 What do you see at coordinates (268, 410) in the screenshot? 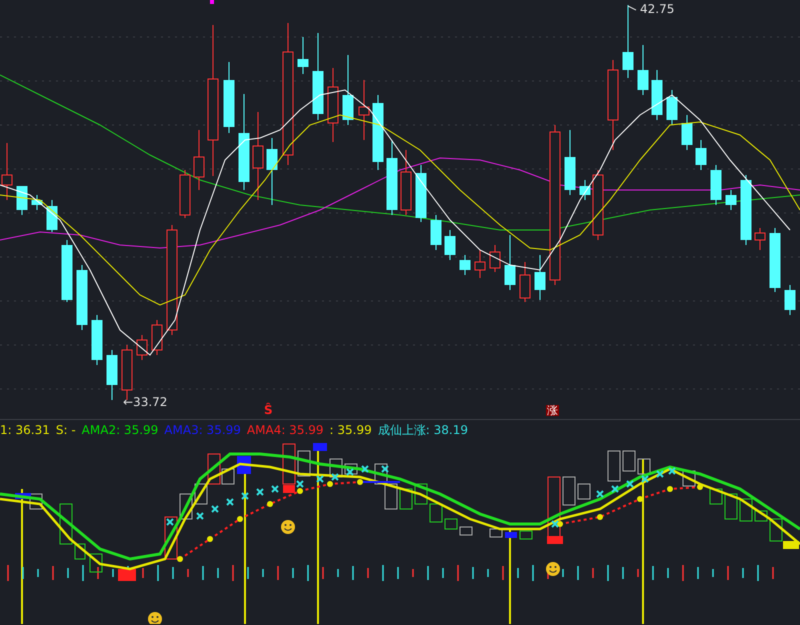
I see `signal-marker: Ŝ` at bounding box center [268, 410].